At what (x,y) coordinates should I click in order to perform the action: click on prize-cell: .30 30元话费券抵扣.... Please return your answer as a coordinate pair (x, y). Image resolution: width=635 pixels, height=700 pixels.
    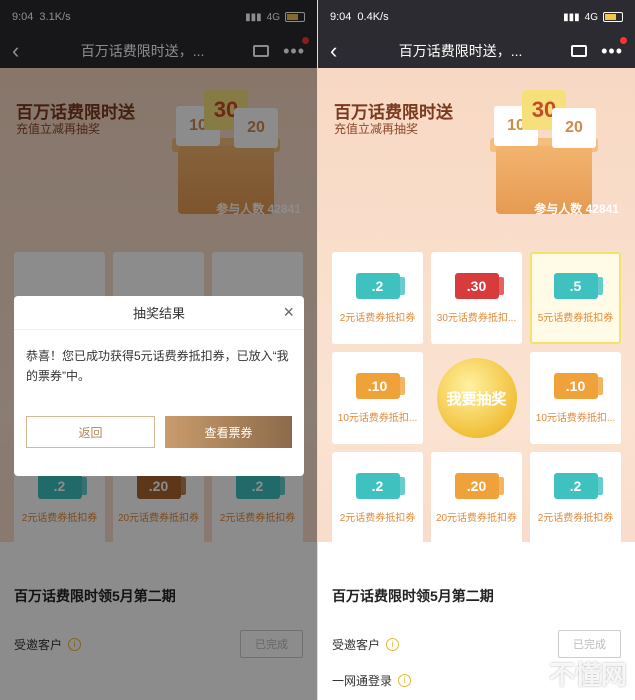
    Looking at the image, I should click on (476, 298).